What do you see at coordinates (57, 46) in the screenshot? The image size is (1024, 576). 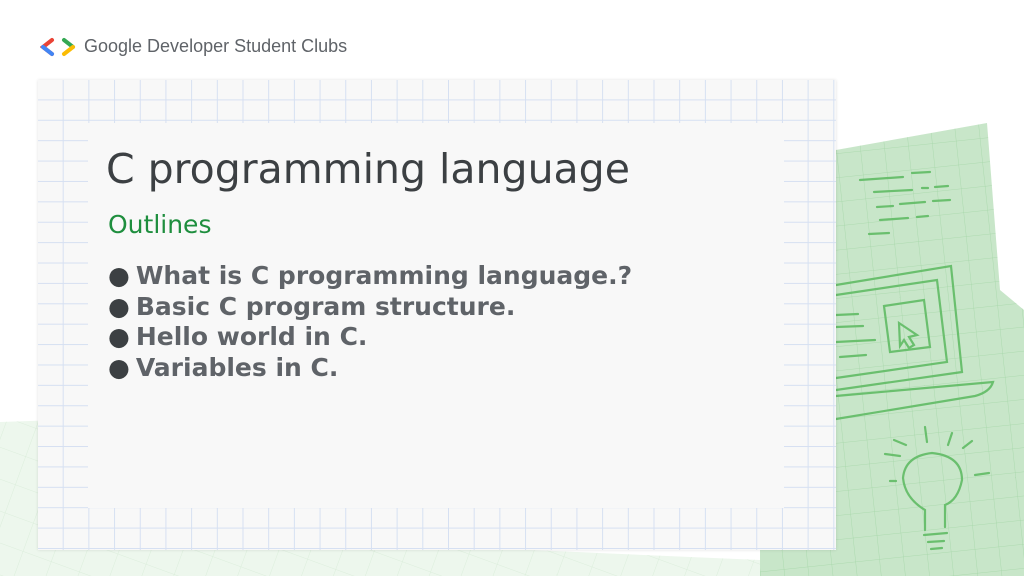 I see `gdsc-brackets-icon` at bounding box center [57, 46].